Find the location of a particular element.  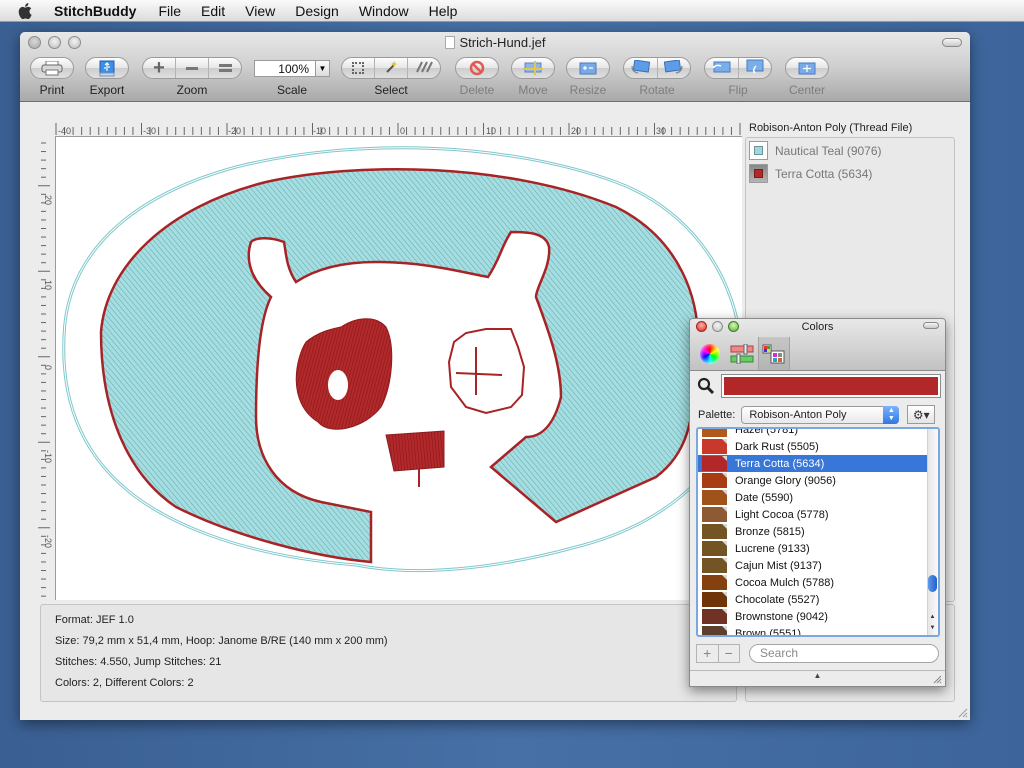

color-wheel-icon is located at coordinates (710, 353).